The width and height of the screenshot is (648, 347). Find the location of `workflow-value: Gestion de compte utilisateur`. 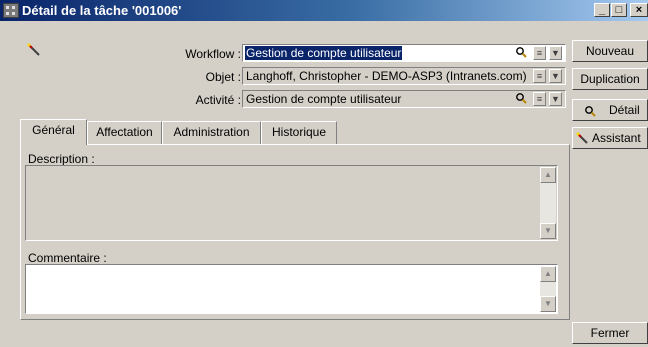

workflow-value: Gestion de compte utilisateur is located at coordinates (324, 53).